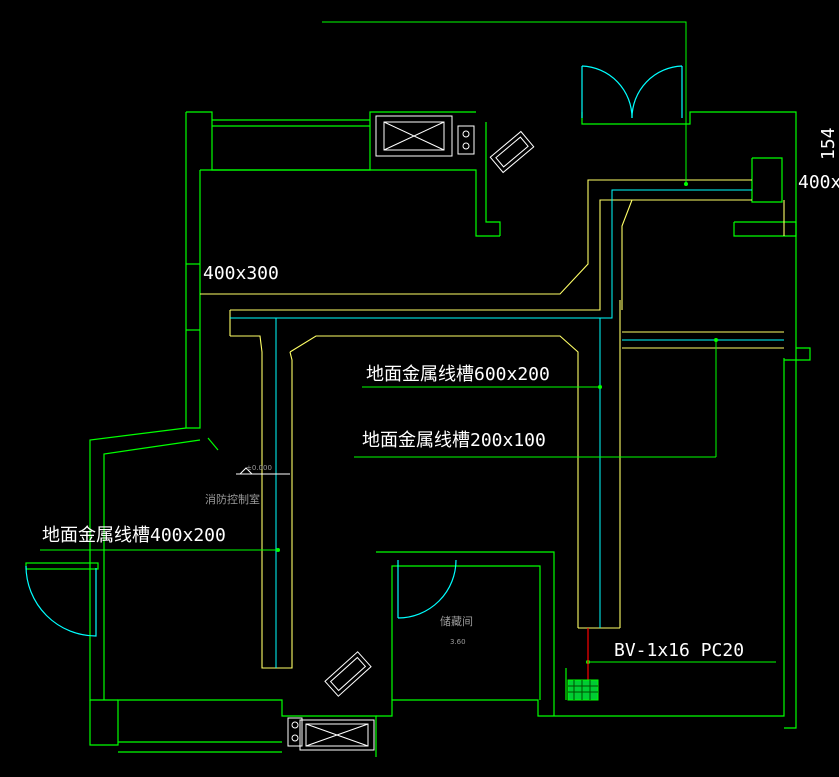 This screenshot has height=777, width=839. Describe the element at coordinates (232, 499) in the screenshot. I see `label-room-fire-control: 消防控制室` at that location.